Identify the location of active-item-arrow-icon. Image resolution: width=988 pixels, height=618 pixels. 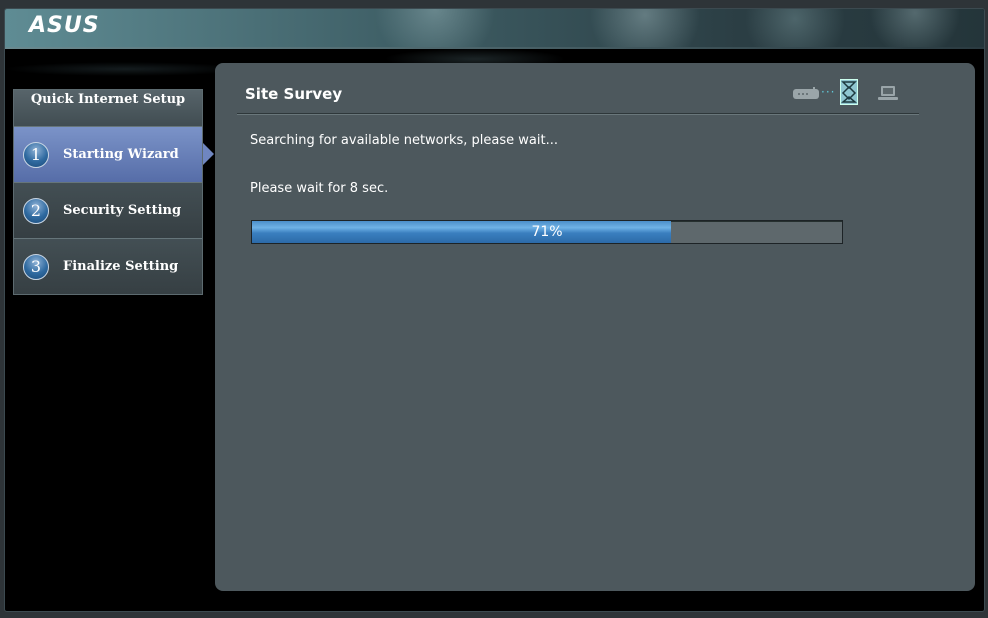
(208, 154).